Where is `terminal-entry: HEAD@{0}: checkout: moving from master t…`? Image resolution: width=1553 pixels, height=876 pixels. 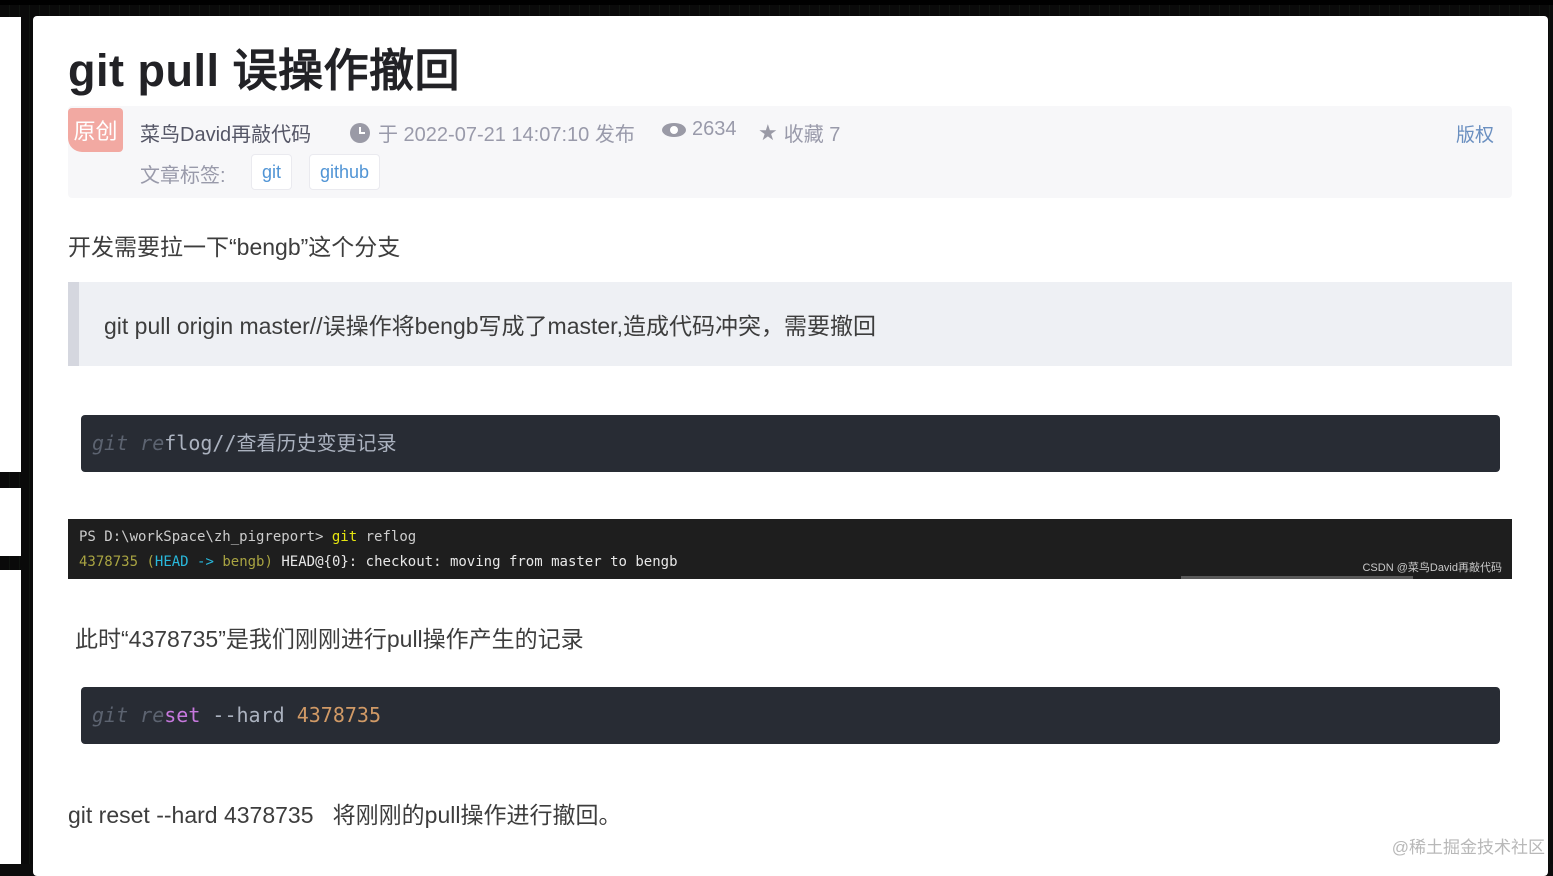
terminal-entry: HEAD@{0}: checkout: moving from master t… is located at coordinates (479, 562).